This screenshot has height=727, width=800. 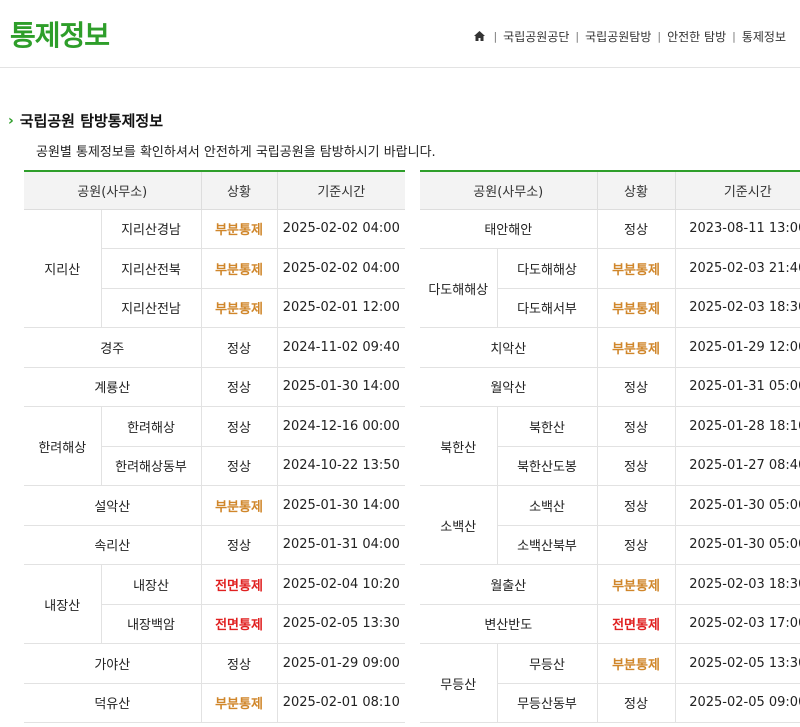 I want to click on reference-time: 2025-01-31 05:00, so click(x=737, y=387).